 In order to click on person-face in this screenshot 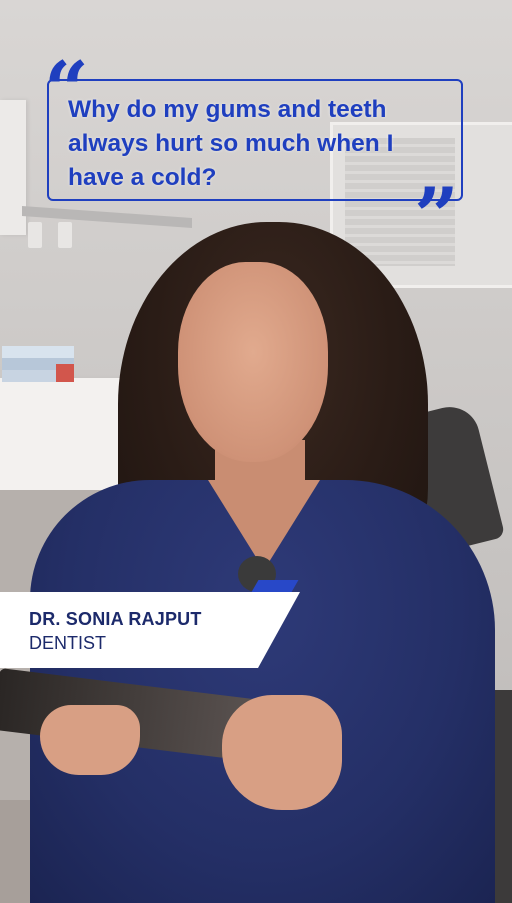, I will do `click(253, 362)`.